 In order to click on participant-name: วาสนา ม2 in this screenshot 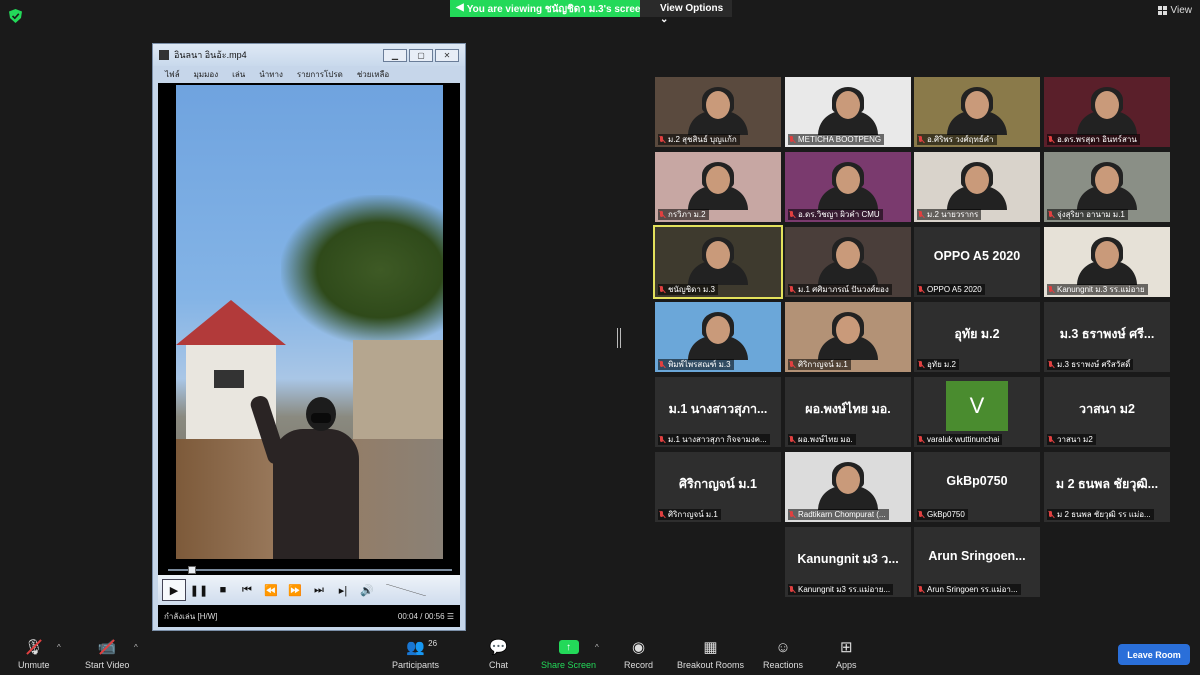, I will do `click(1075, 439)`.